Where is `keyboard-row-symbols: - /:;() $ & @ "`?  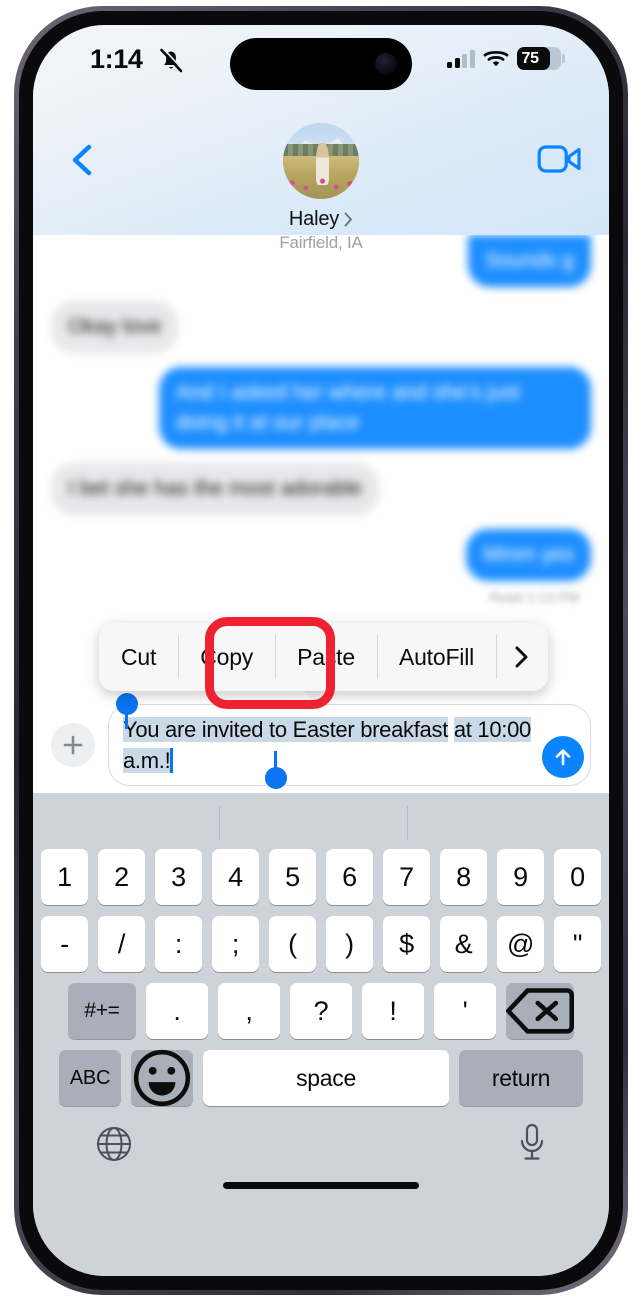
keyboard-row-symbols: - /:;() $ & @ " is located at coordinates (321, 944).